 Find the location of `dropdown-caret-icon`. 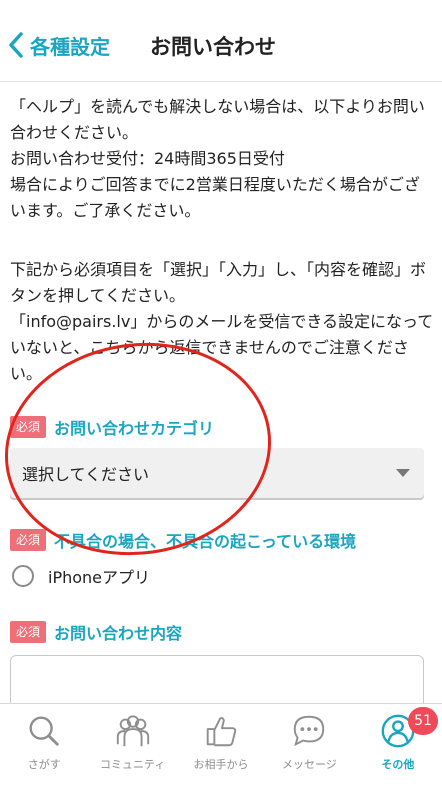

dropdown-caret-icon is located at coordinates (403, 473).